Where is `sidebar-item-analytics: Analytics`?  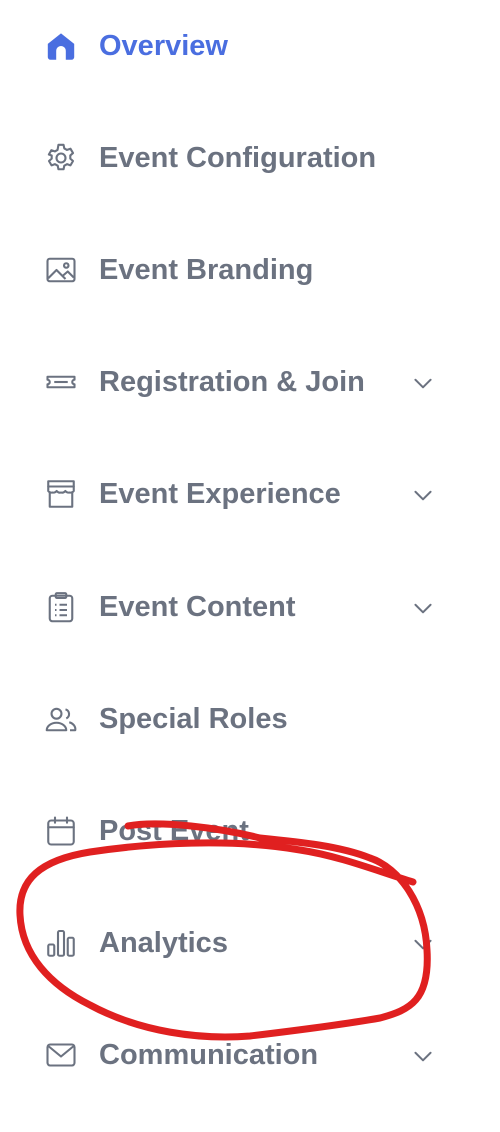
sidebar-item-analytics: Analytics is located at coordinates (250, 941).